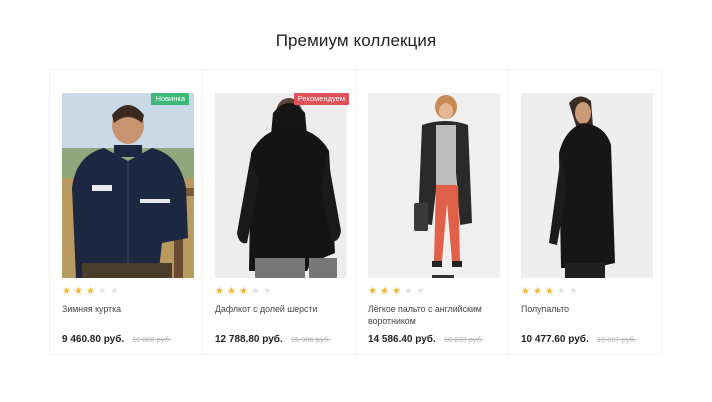  I want to click on price-row: 12 788.80 руб. 15 986 руб., so click(272, 338).